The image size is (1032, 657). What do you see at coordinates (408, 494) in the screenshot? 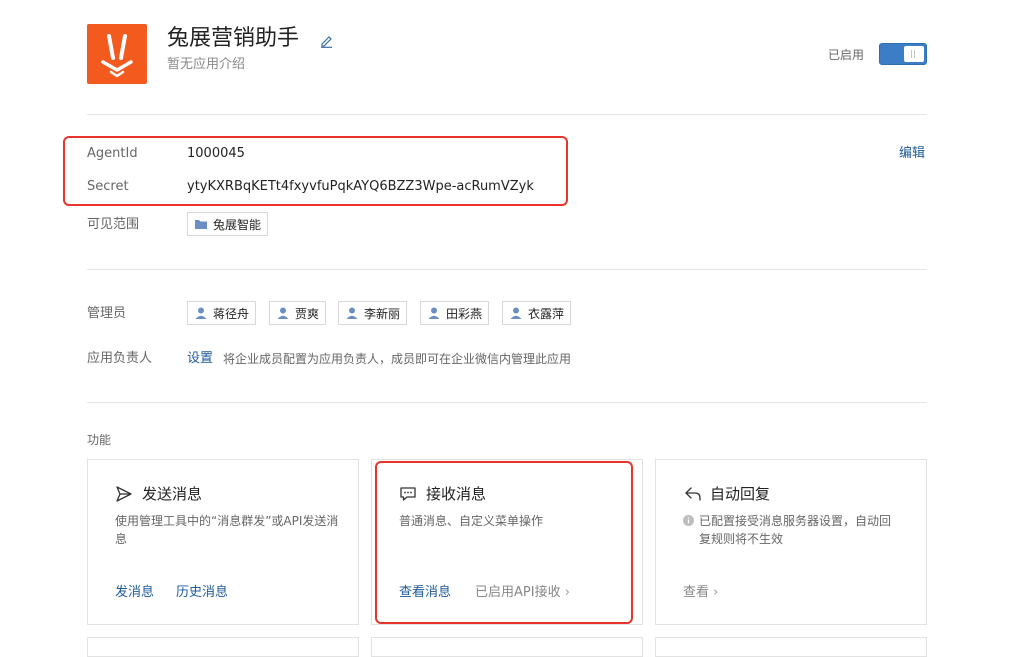
I see `chat-bubble-icon` at bounding box center [408, 494].